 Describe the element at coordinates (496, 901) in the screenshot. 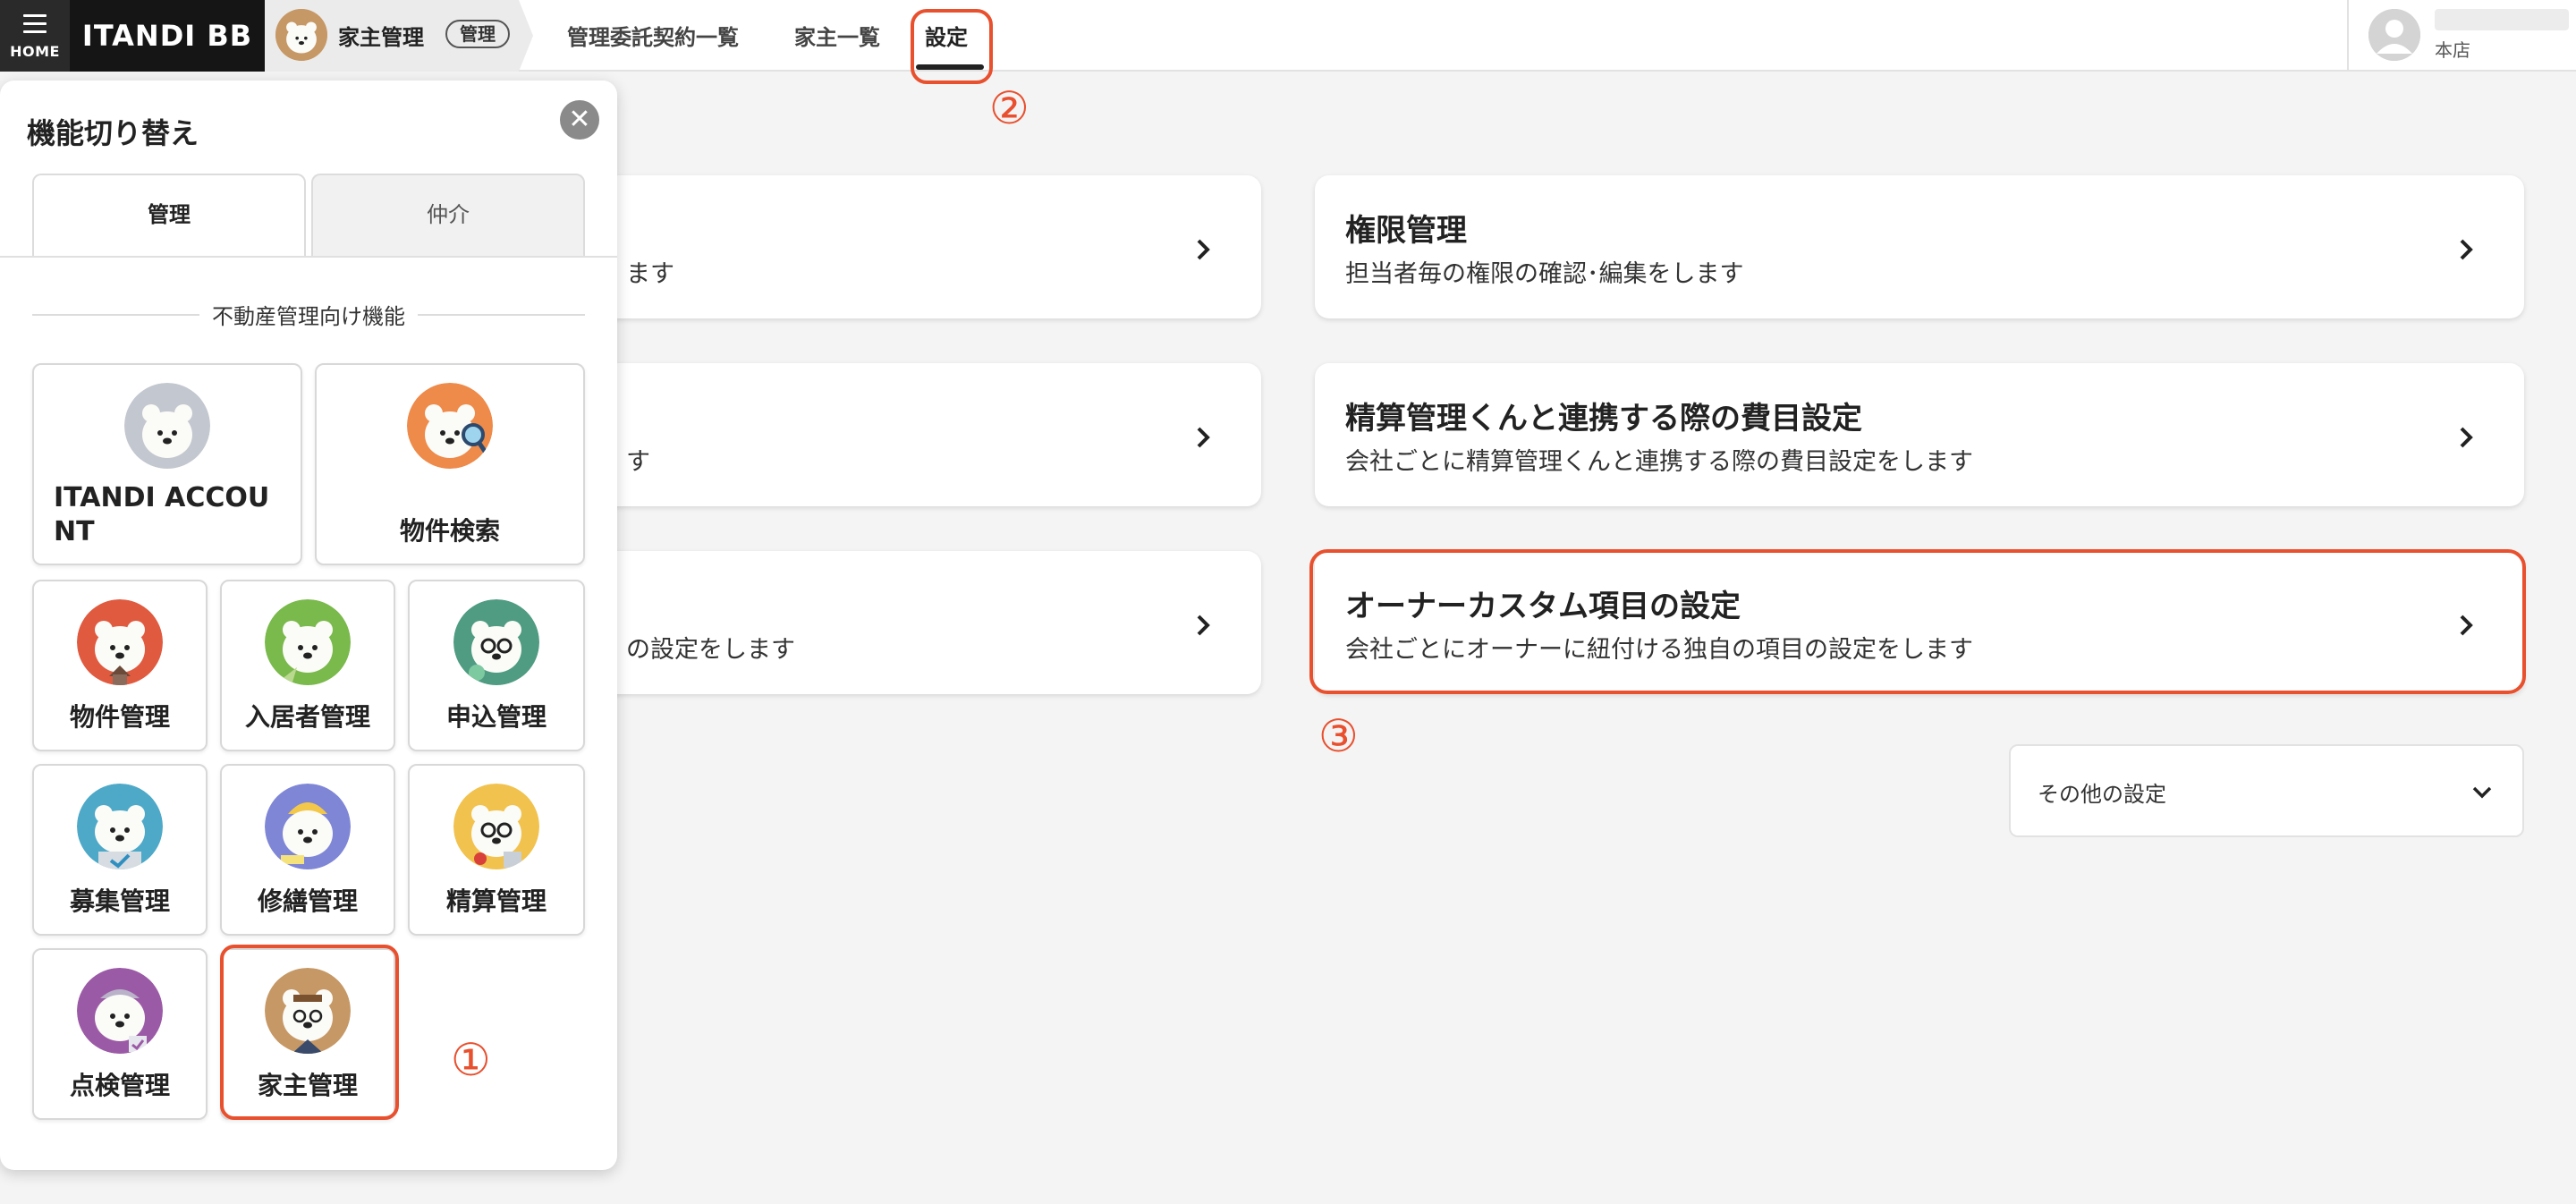

I see `tile-label: 精算管理` at that location.